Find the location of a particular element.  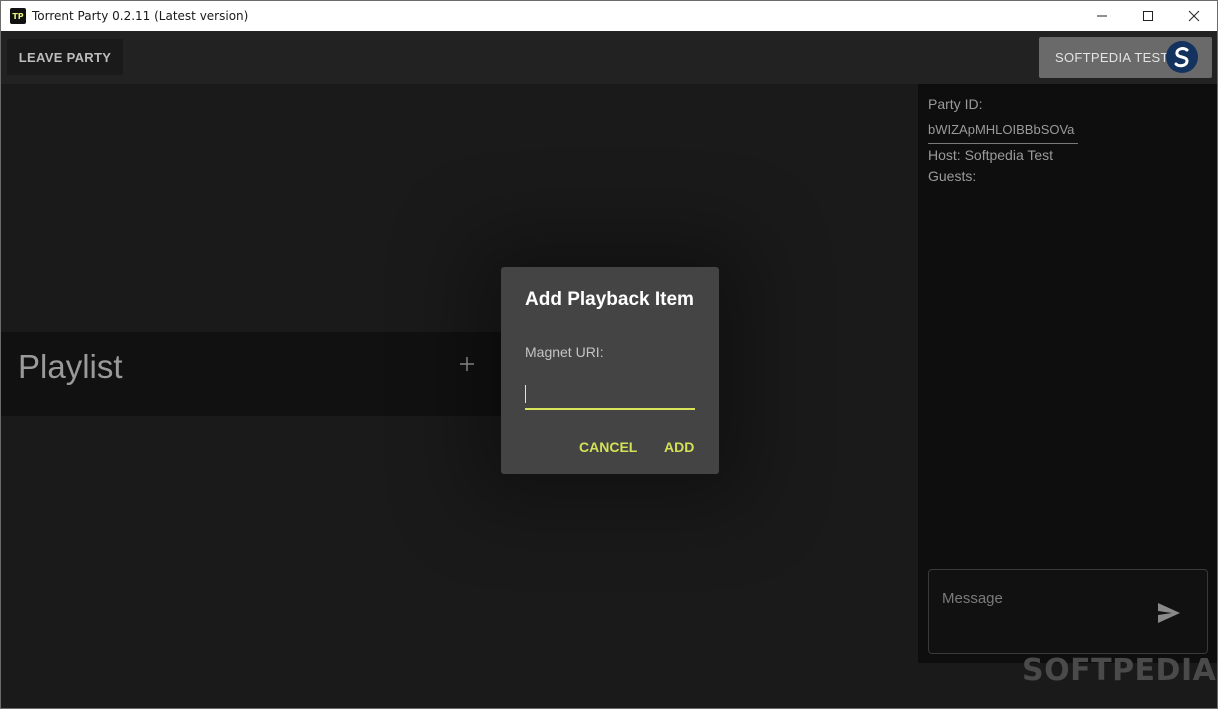

user-account-button: SOFTPEDIA TEST is located at coordinates (1125, 57).